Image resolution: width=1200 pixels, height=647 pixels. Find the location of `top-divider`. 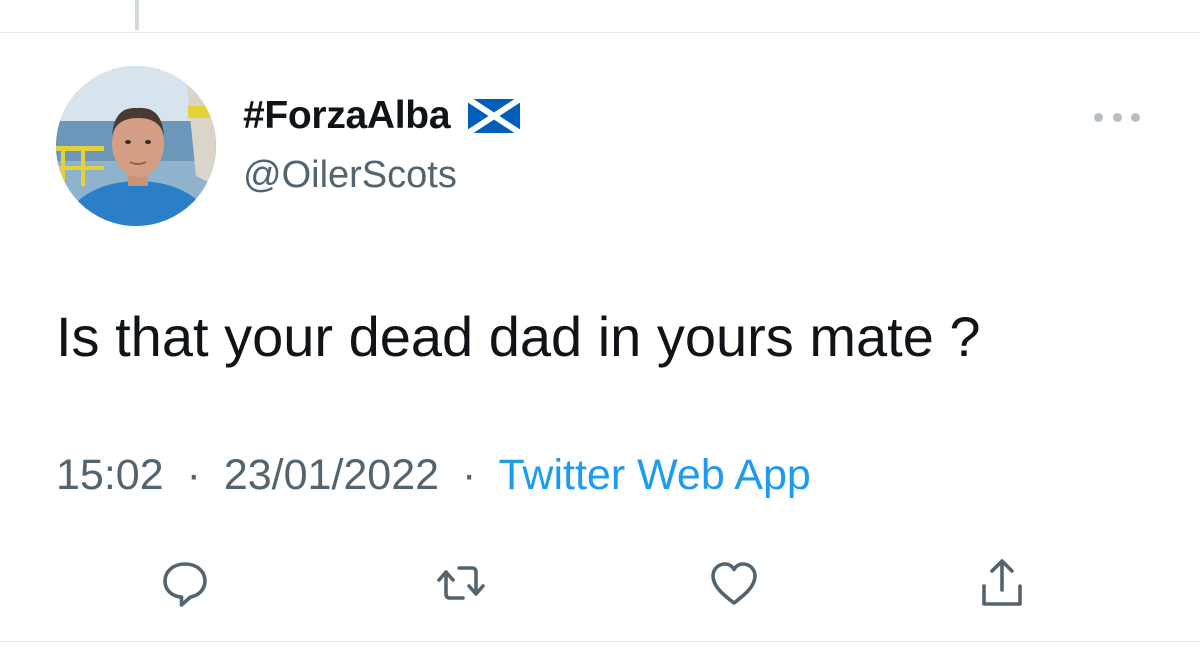

top-divider is located at coordinates (600, 32).